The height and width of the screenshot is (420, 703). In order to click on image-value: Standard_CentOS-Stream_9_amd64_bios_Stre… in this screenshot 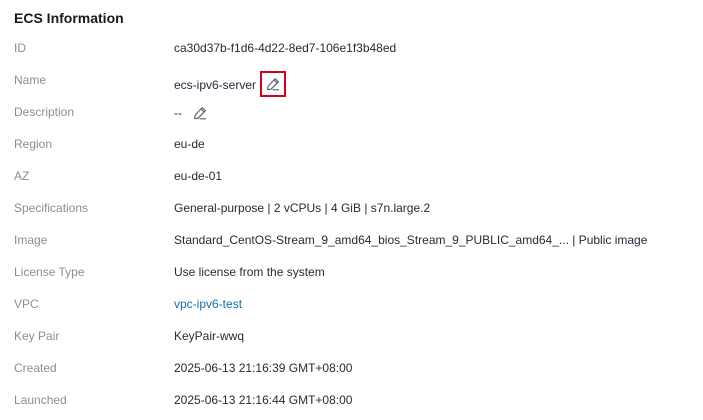, I will do `click(411, 240)`.